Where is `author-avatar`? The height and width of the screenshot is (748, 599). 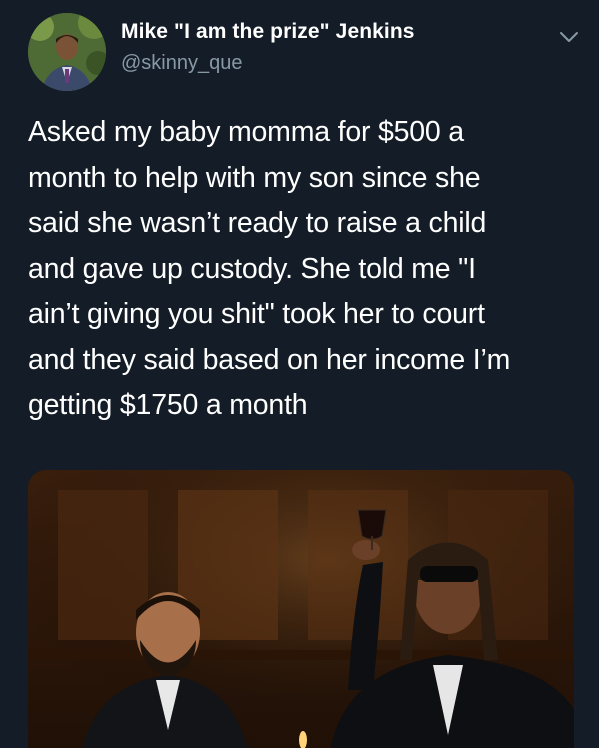 author-avatar is located at coordinates (67, 52).